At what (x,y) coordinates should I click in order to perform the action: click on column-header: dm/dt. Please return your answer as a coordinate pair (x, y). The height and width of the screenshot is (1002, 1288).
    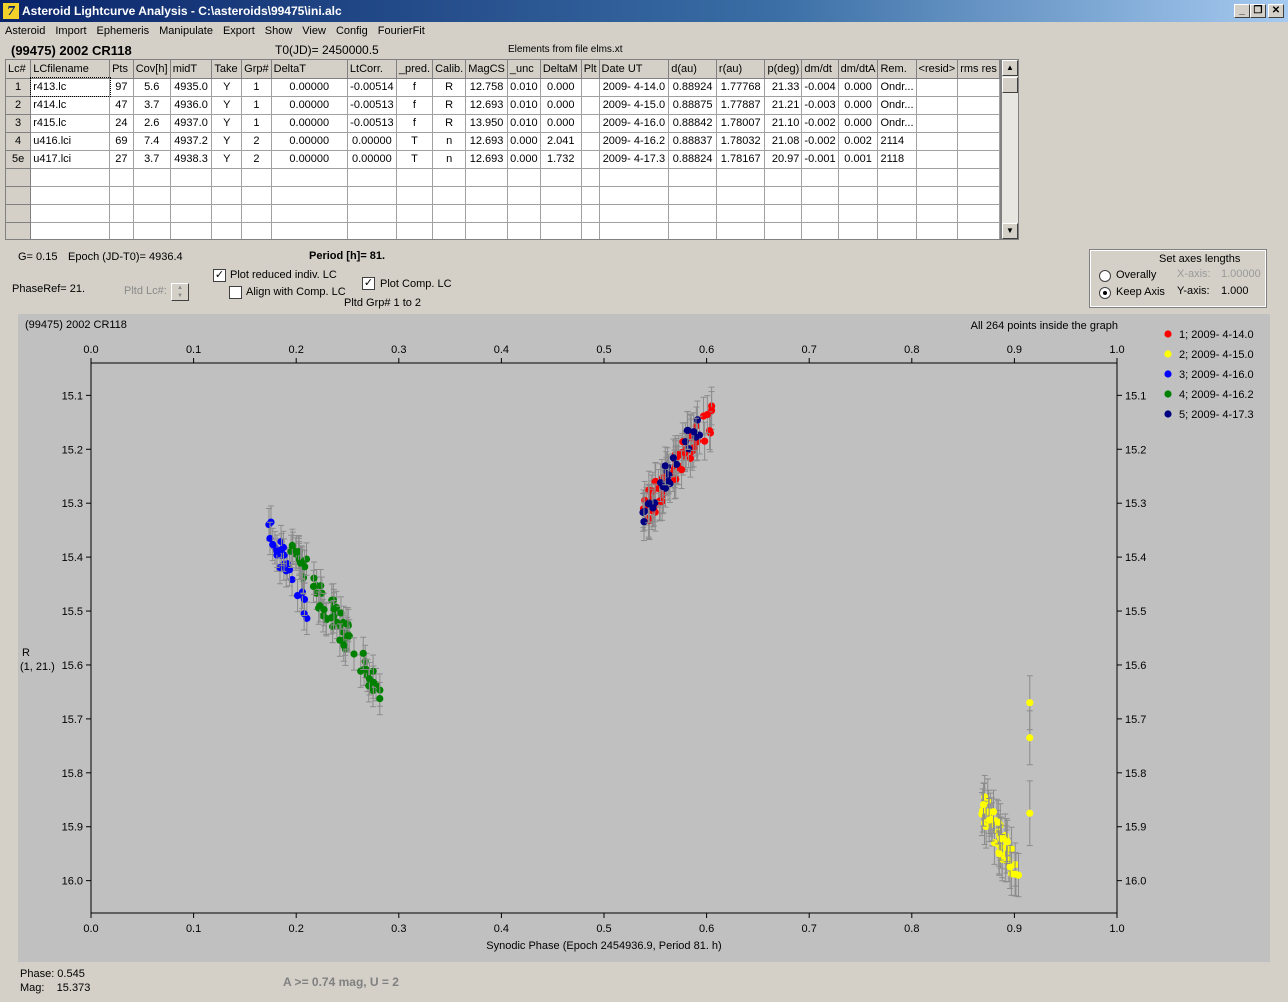
    Looking at the image, I should click on (820, 69).